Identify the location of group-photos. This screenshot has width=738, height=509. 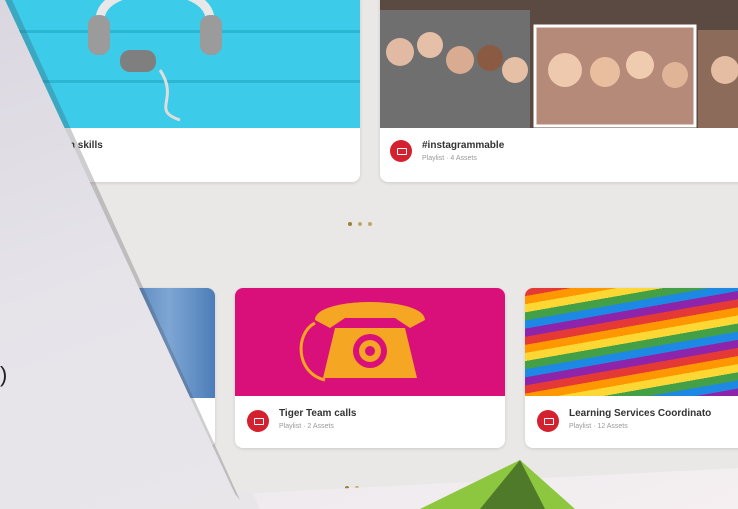
(559, 69).